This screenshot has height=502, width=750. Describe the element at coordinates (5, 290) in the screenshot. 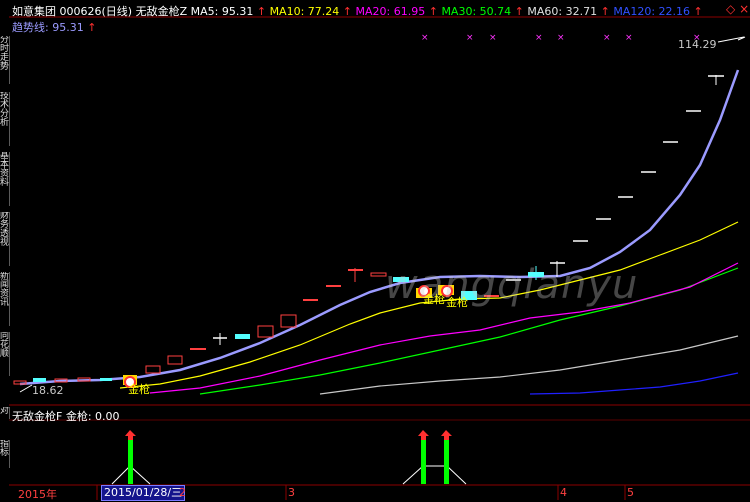

I see `side-tab-label: 新闻资讯` at that location.